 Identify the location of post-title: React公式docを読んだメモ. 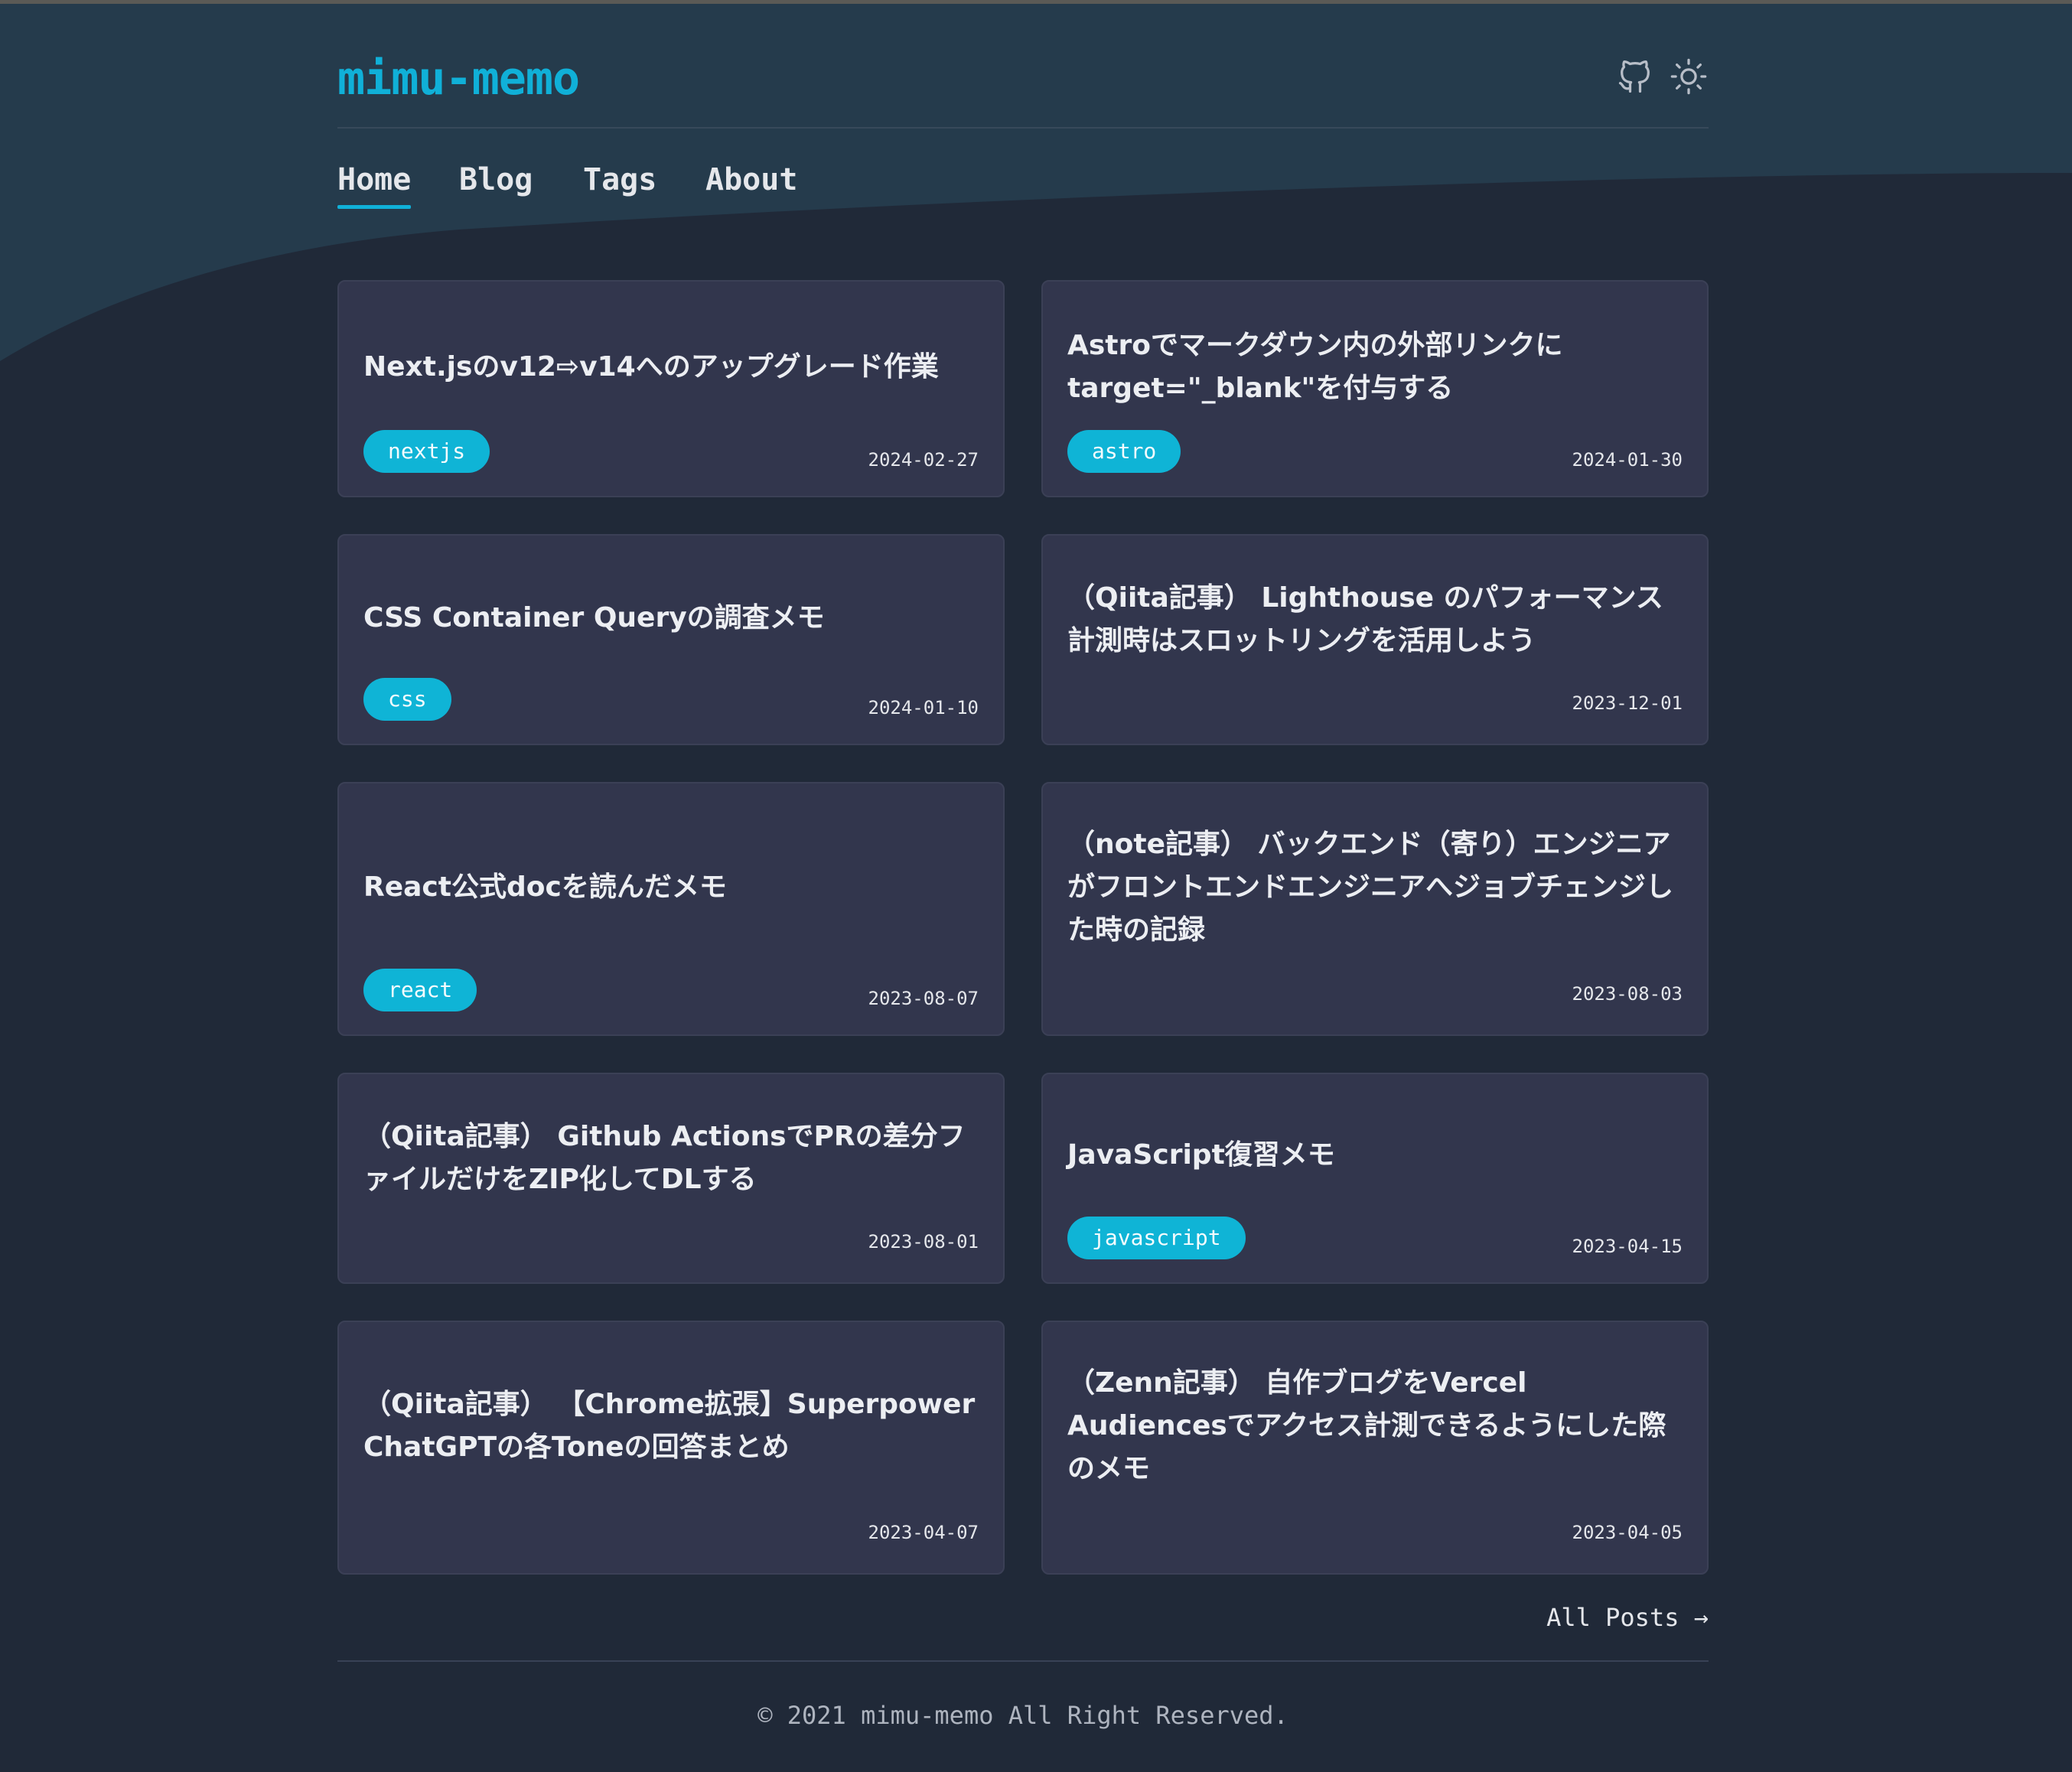
(671, 887).